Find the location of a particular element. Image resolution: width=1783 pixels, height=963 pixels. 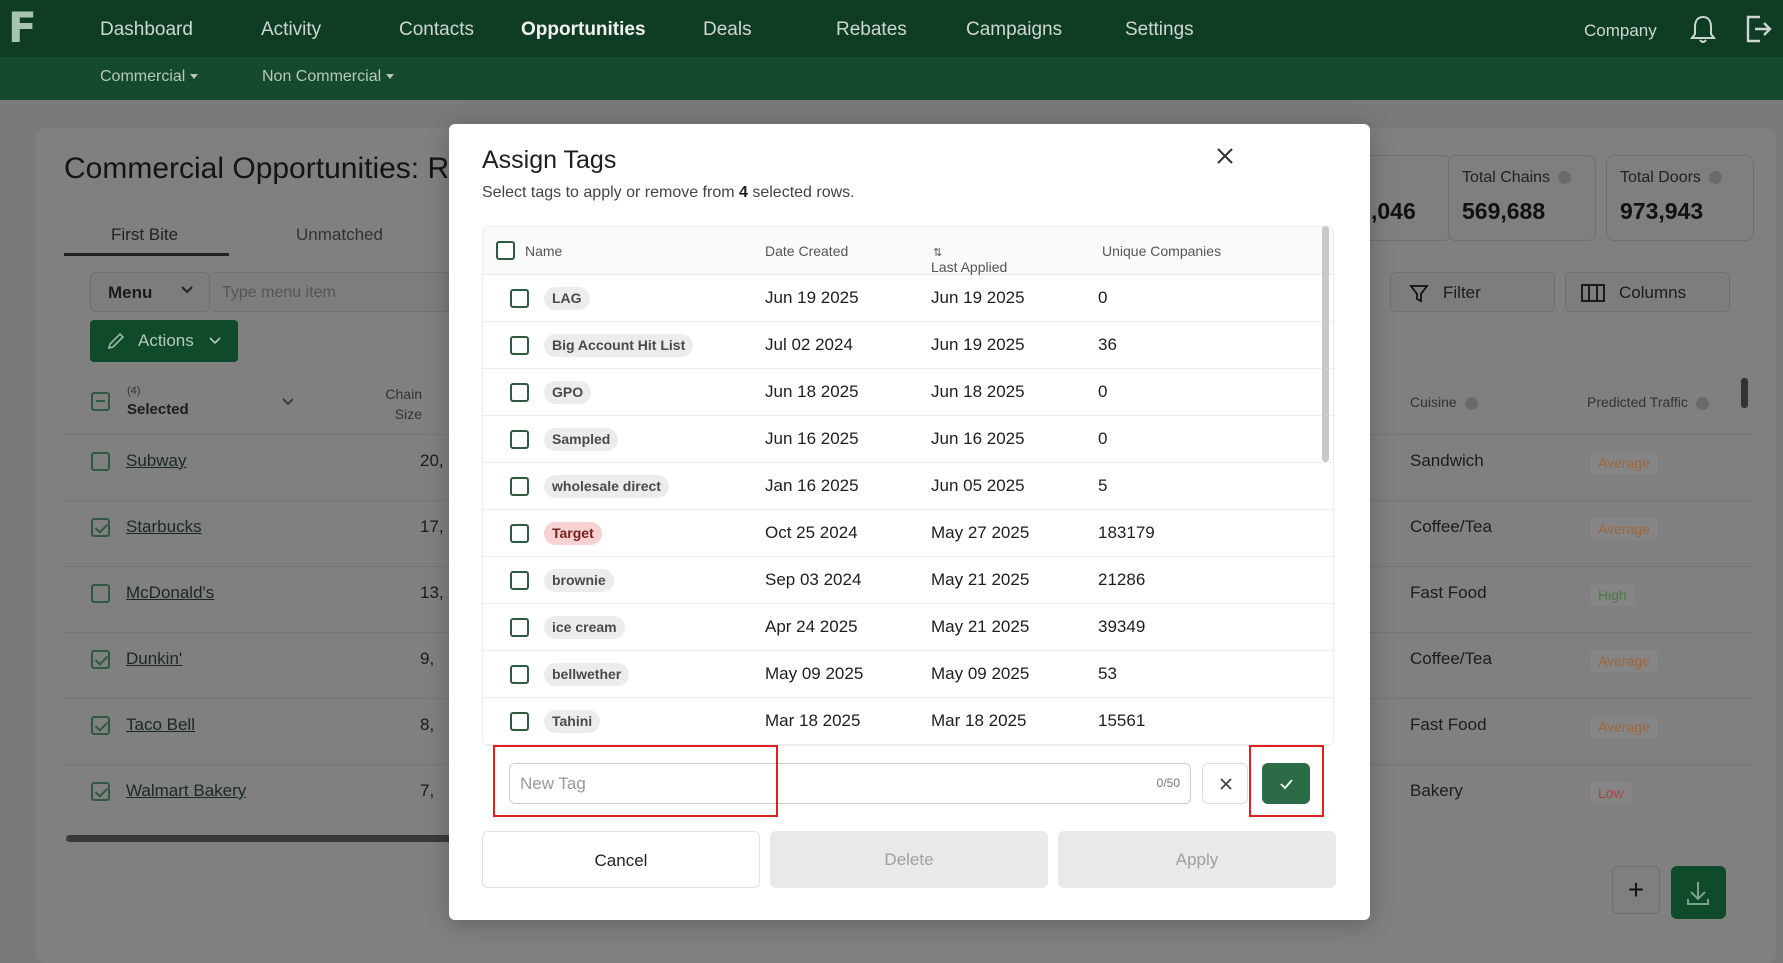

select-all-checkbox is located at coordinates (100, 401).